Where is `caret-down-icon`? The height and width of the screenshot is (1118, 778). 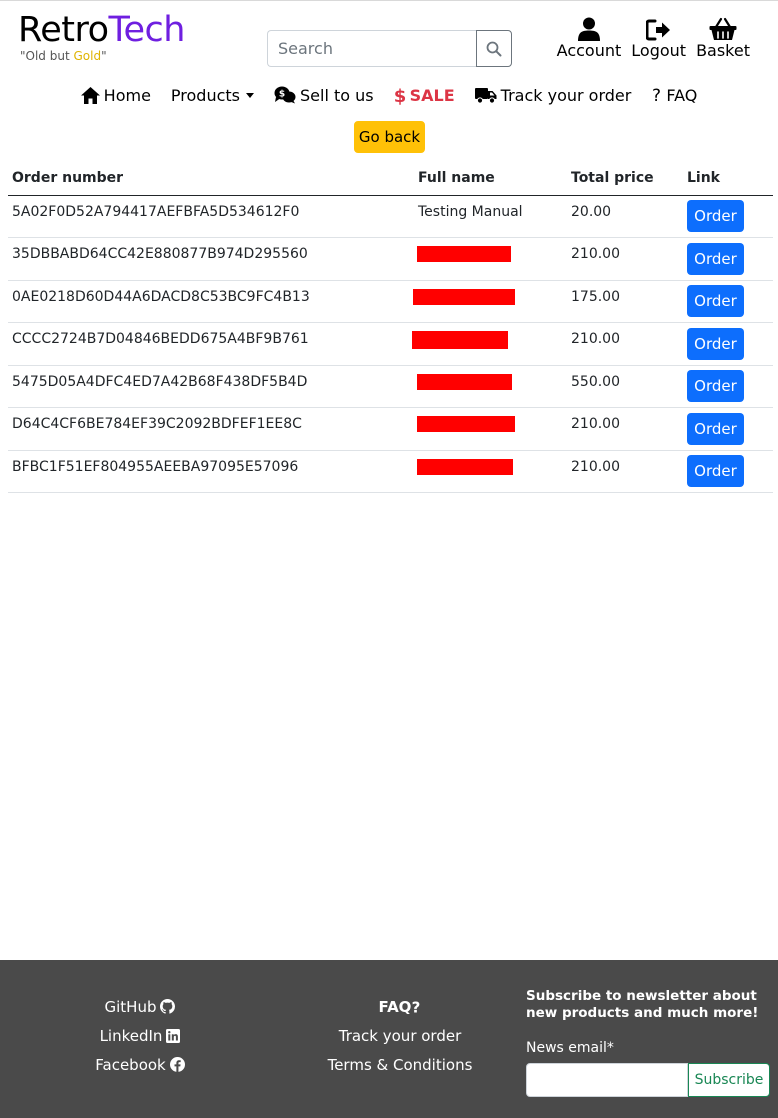 caret-down-icon is located at coordinates (250, 95).